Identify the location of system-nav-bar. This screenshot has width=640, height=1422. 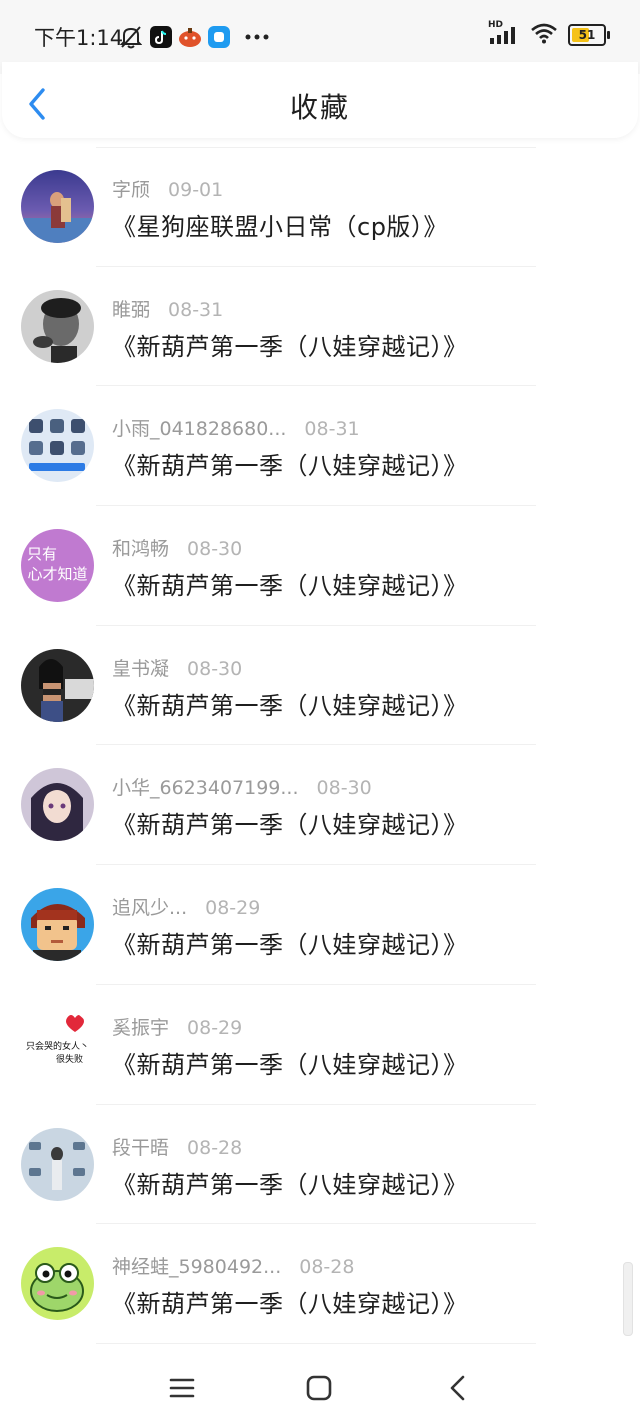
(320, 1387).